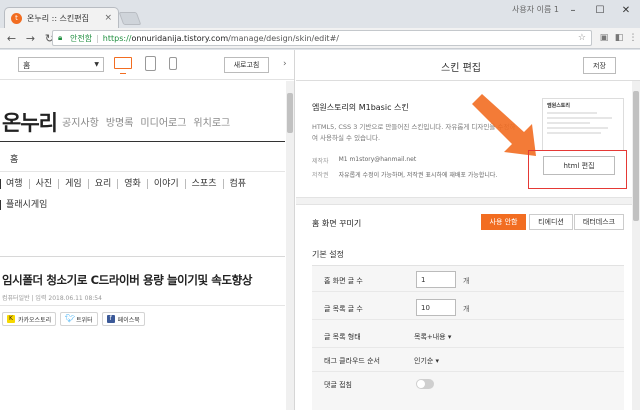 The height and width of the screenshot is (410, 640). I want to click on facebook-icon: f, so click(110, 319).